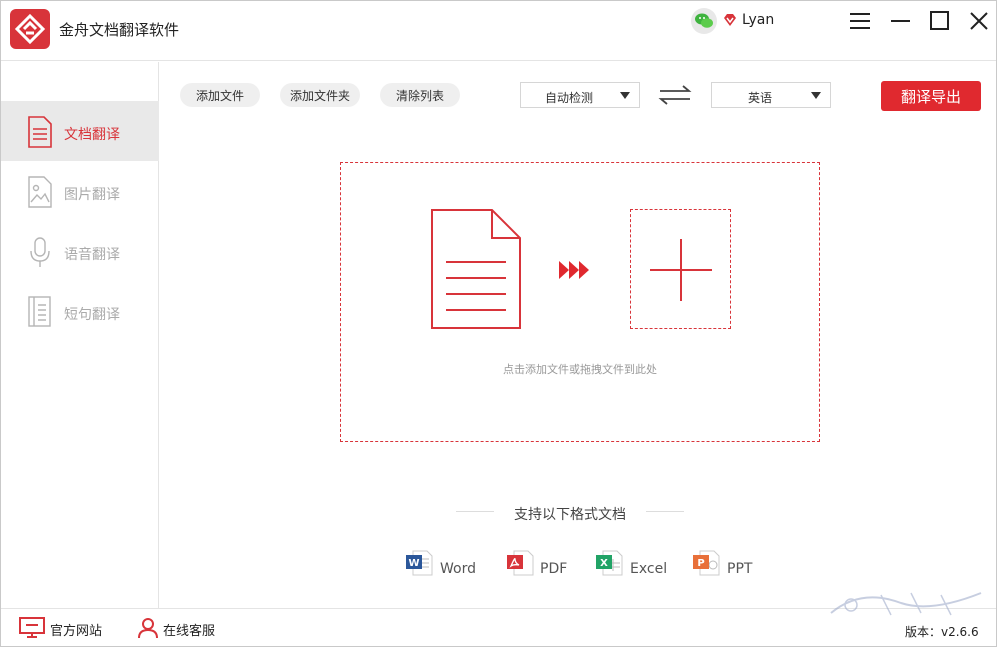 This screenshot has width=997, height=647. I want to click on format-pdf: PDF, so click(541, 564).